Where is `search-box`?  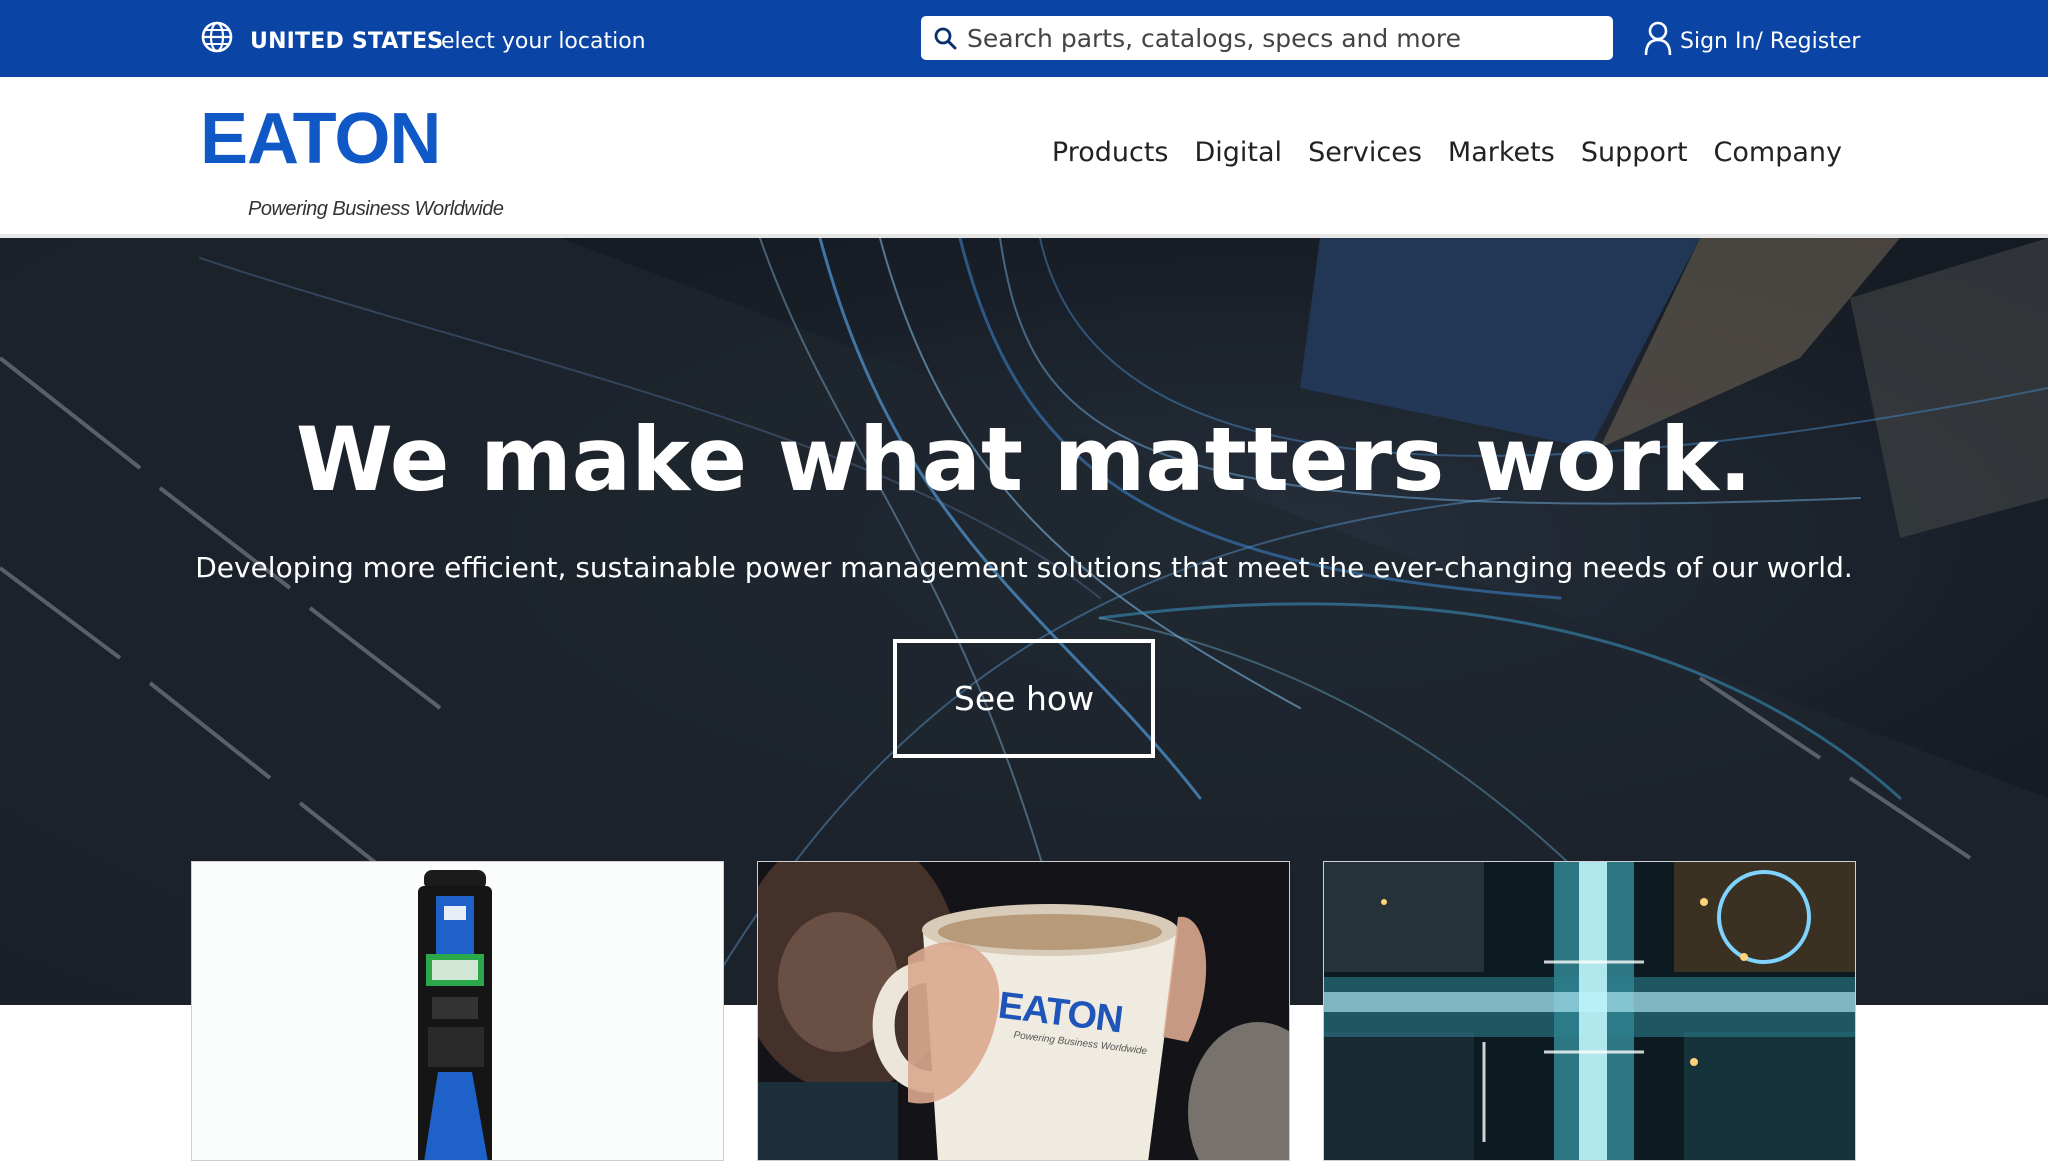 search-box is located at coordinates (1267, 38).